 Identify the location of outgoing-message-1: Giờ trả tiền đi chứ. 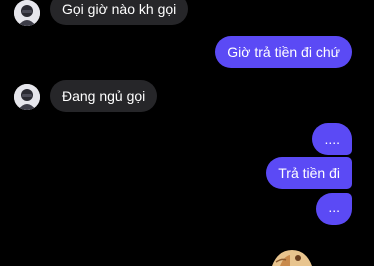
(283, 52).